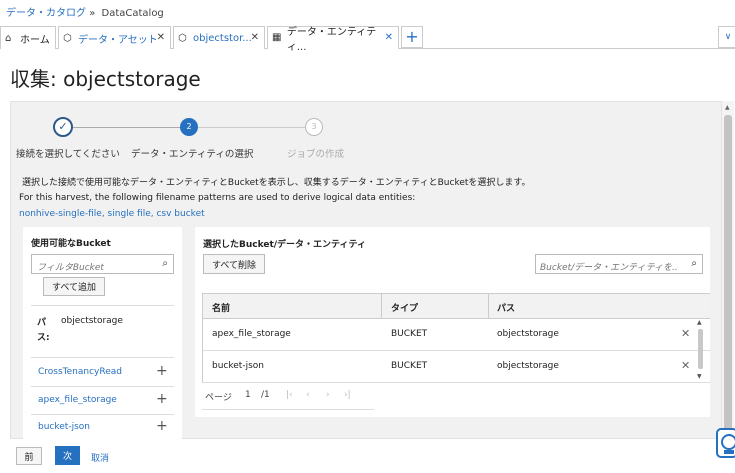  I want to click on tab-home: ⌂ ホーム, so click(28, 37).